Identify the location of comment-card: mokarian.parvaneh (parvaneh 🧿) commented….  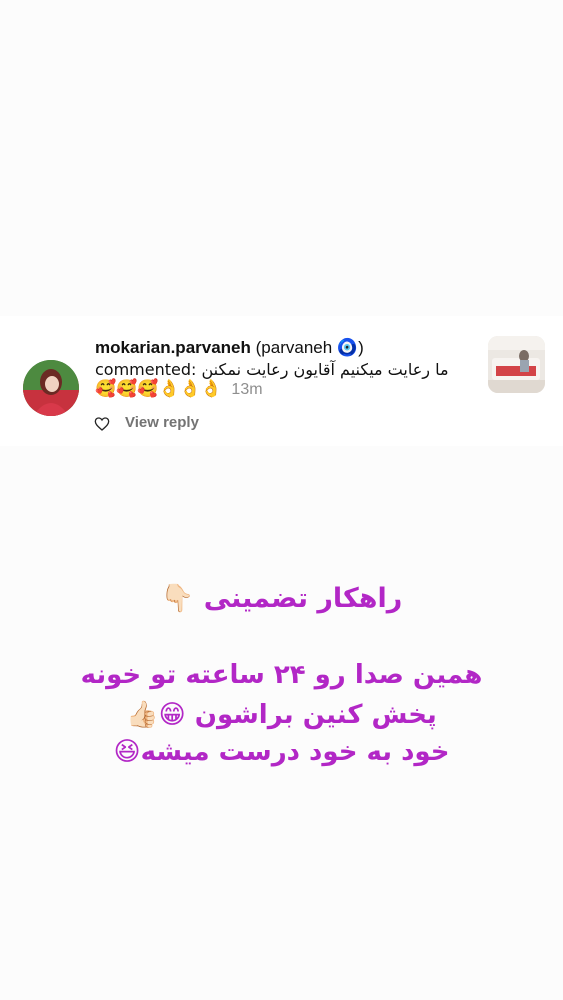
(281, 381).